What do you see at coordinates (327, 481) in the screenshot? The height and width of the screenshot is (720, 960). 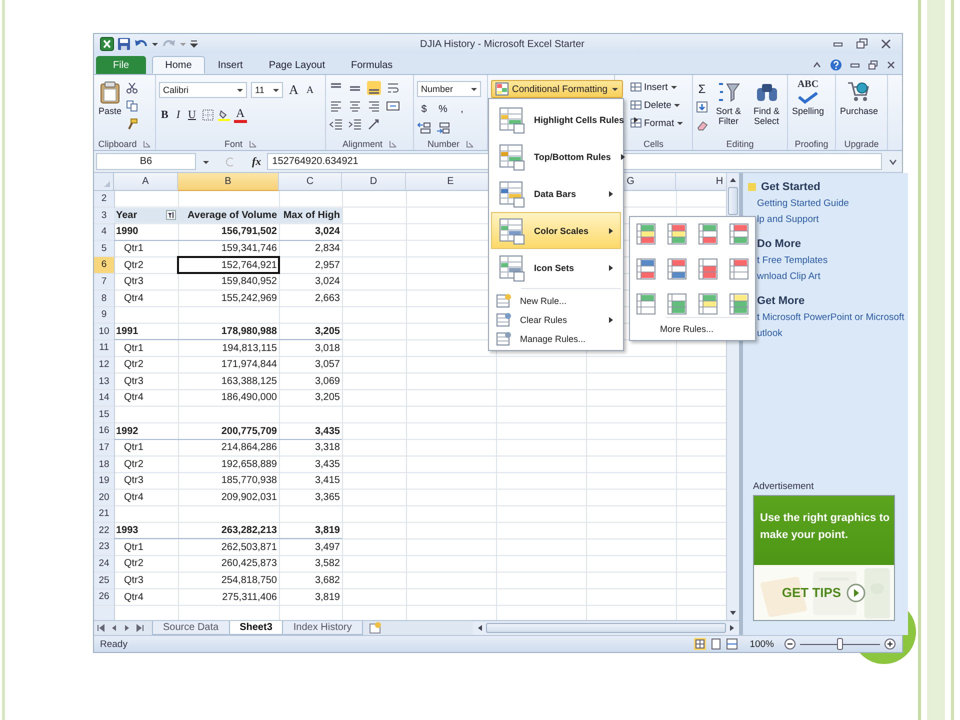 I see `table-cell-text: 3,415` at bounding box center [327, 481].